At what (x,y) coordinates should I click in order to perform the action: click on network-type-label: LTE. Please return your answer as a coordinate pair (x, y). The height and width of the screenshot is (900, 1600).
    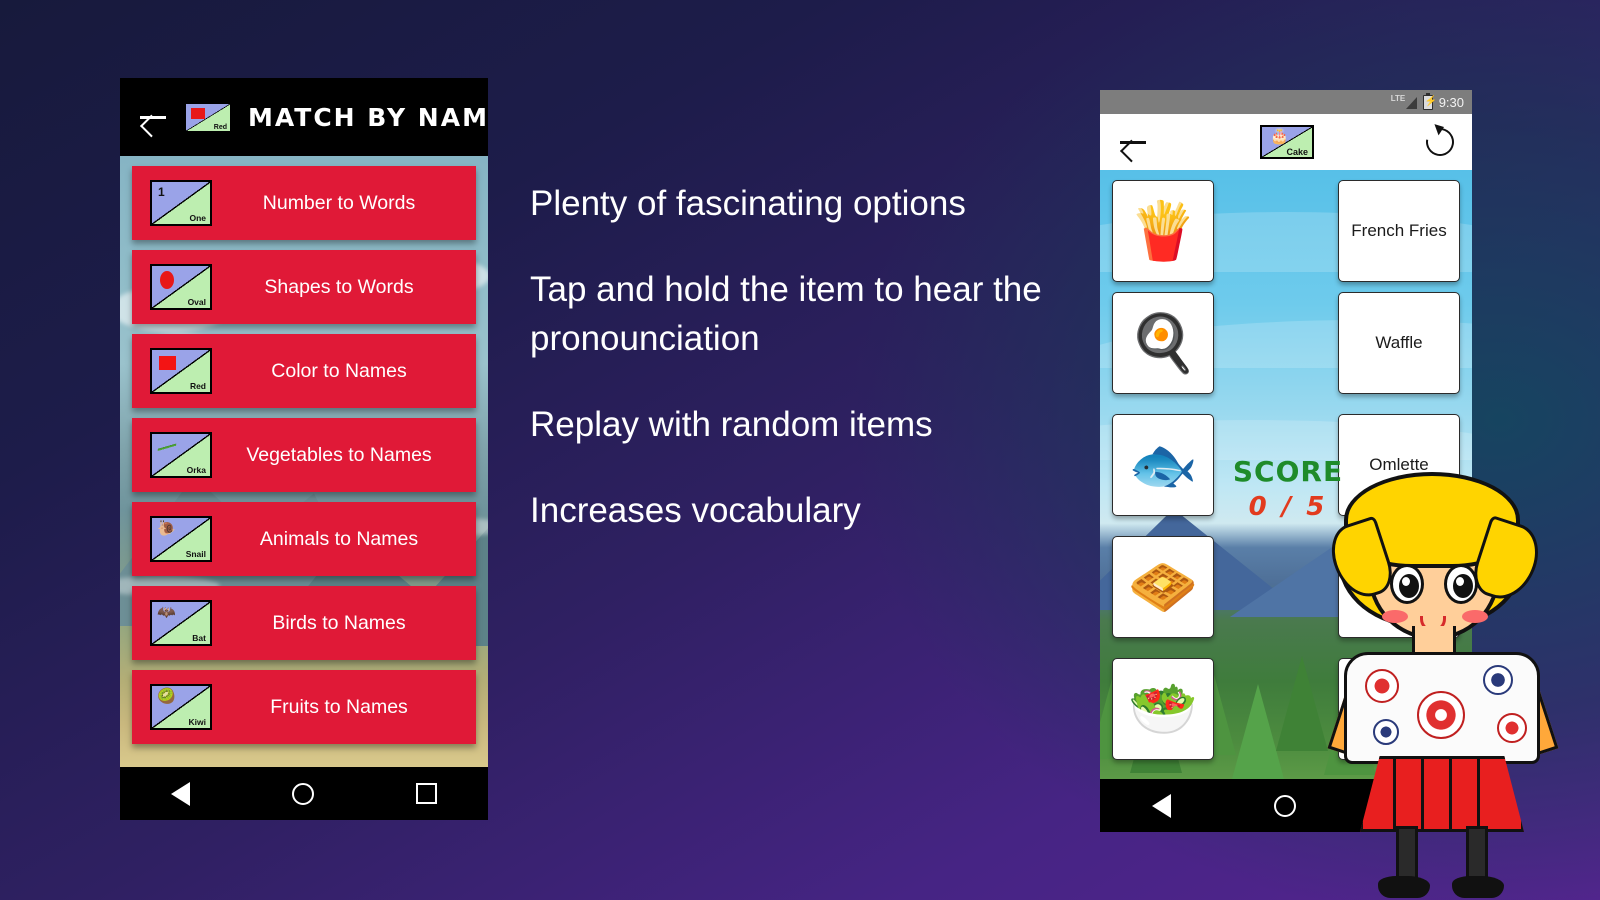
    Looking at the image, I should click on (1398, 98).